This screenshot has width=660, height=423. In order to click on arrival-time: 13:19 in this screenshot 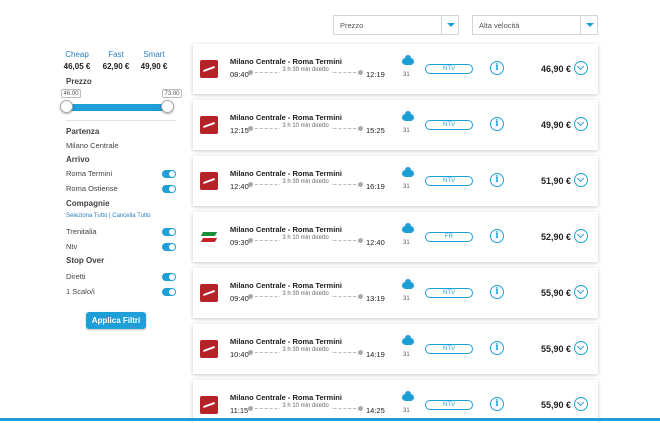, I will do `click(375, 298)`.